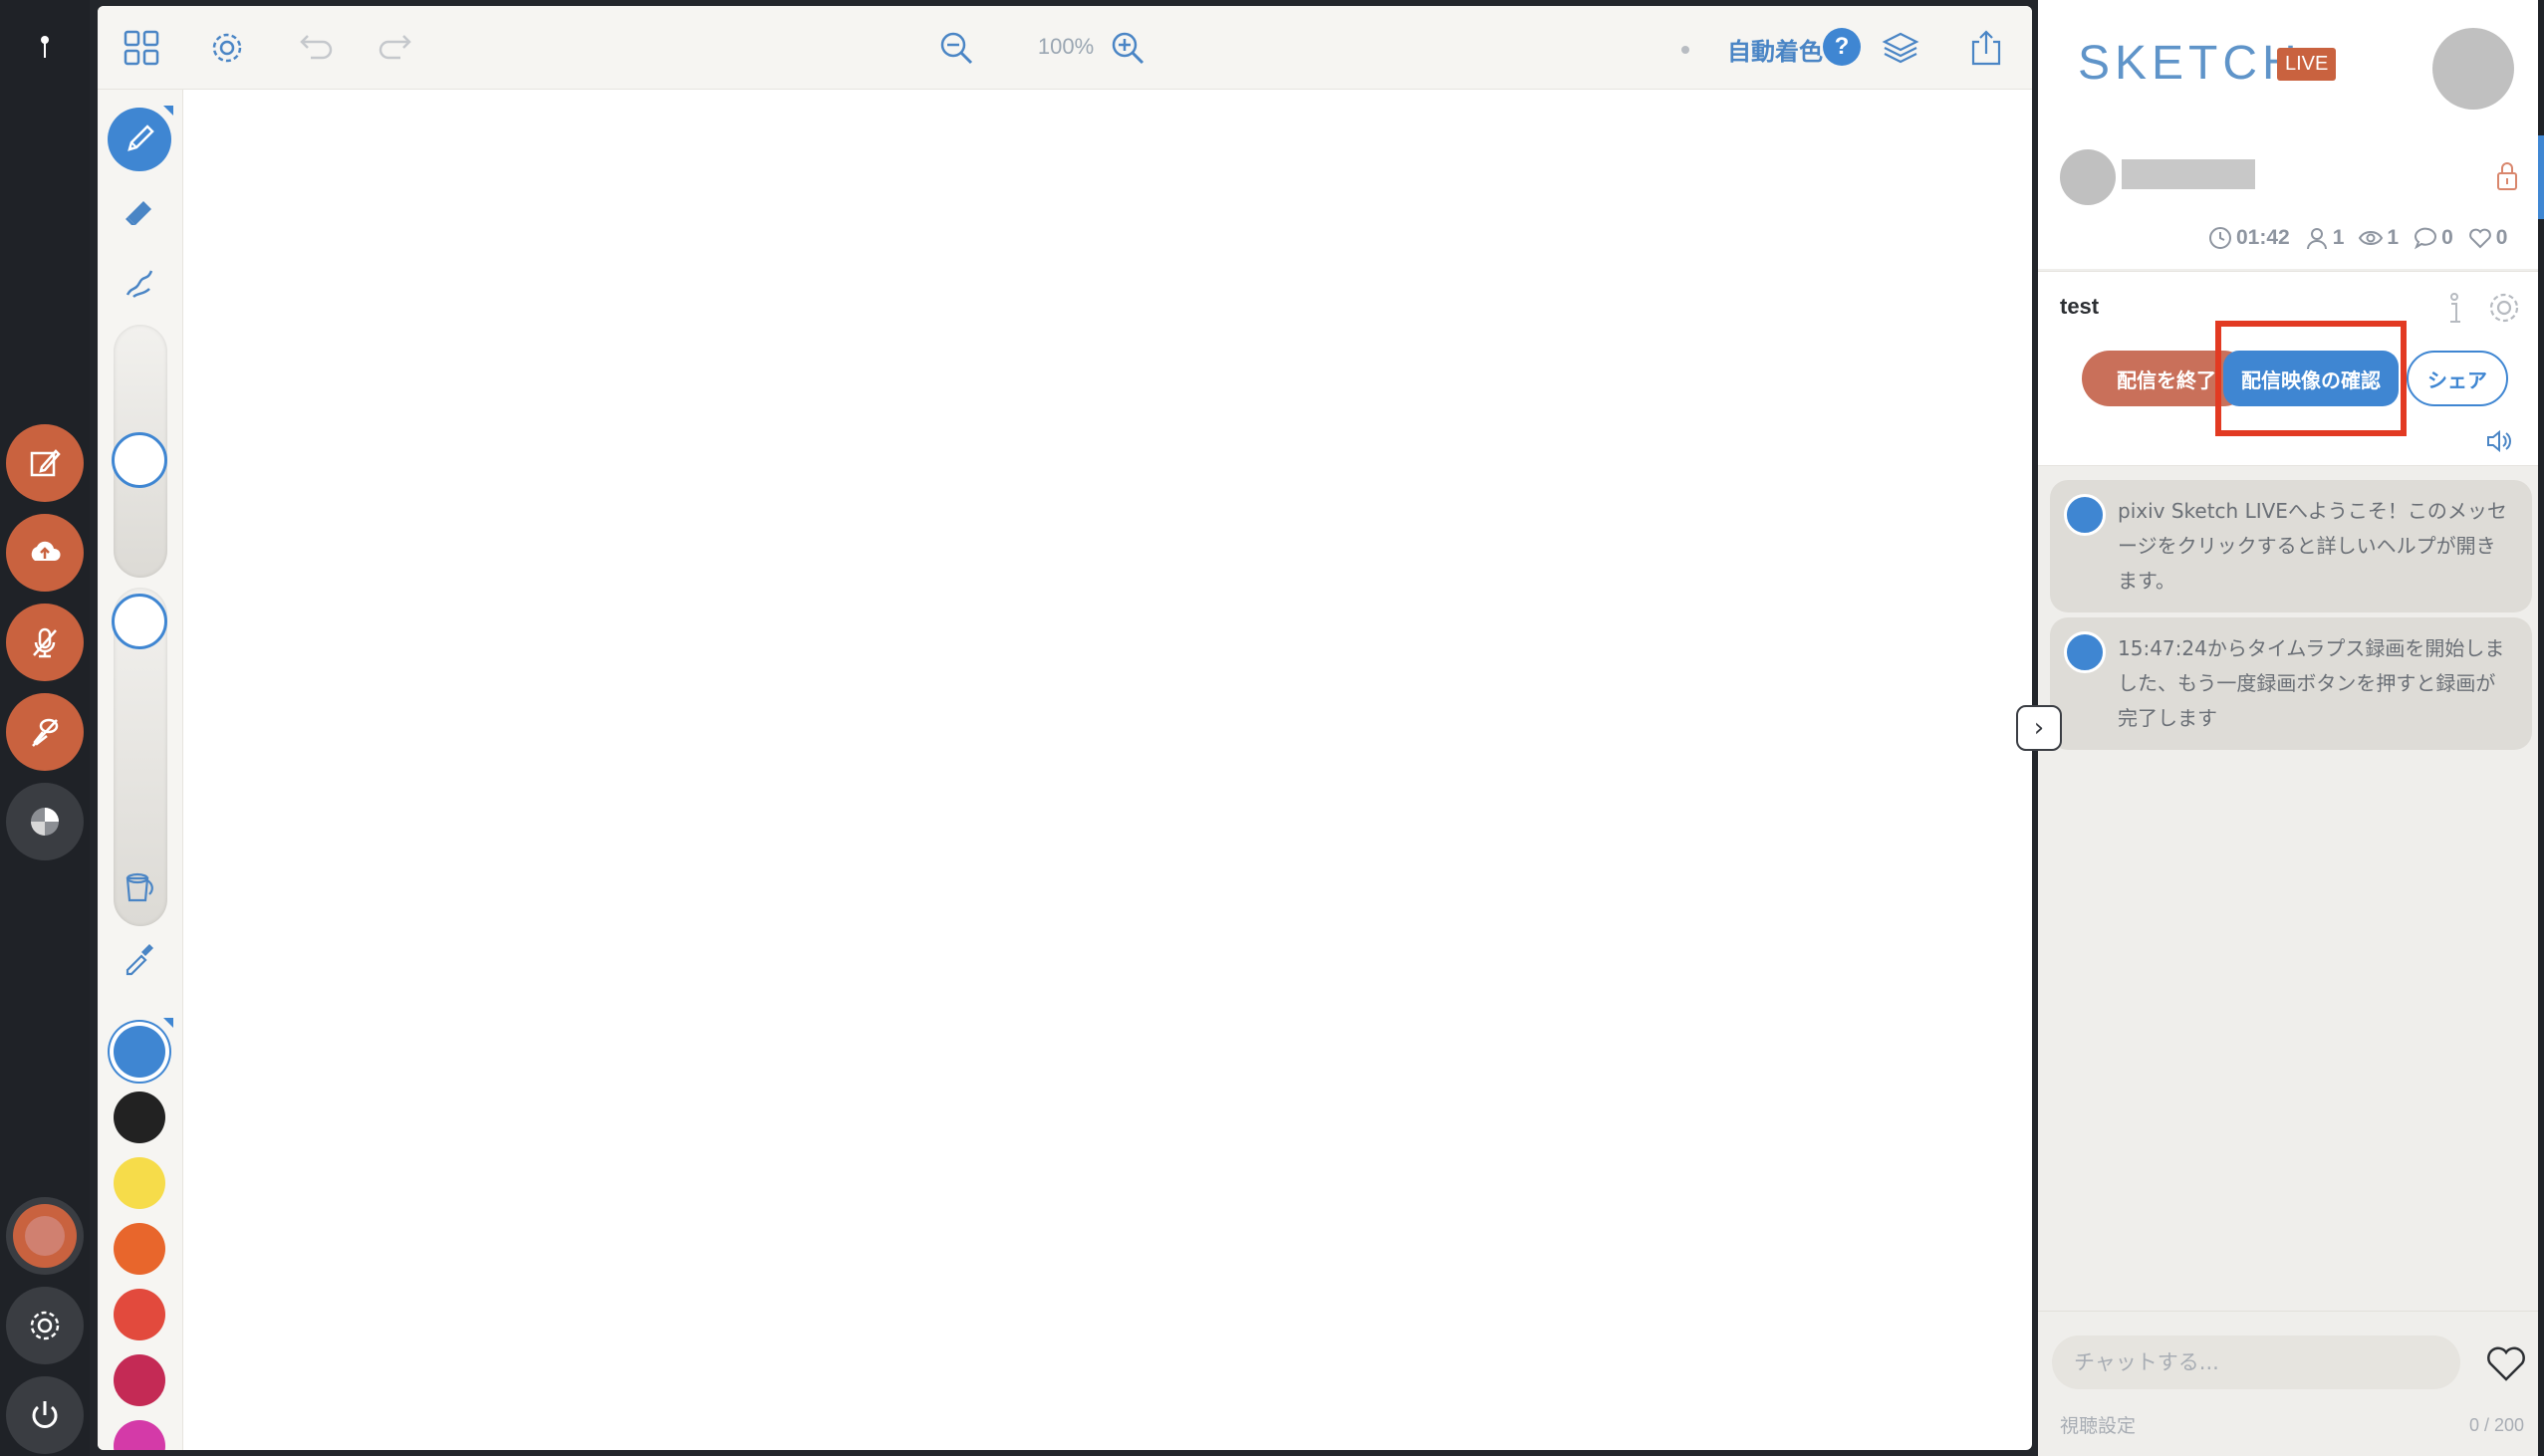  I want to click on mic-toggle-button, so click(45, 642).